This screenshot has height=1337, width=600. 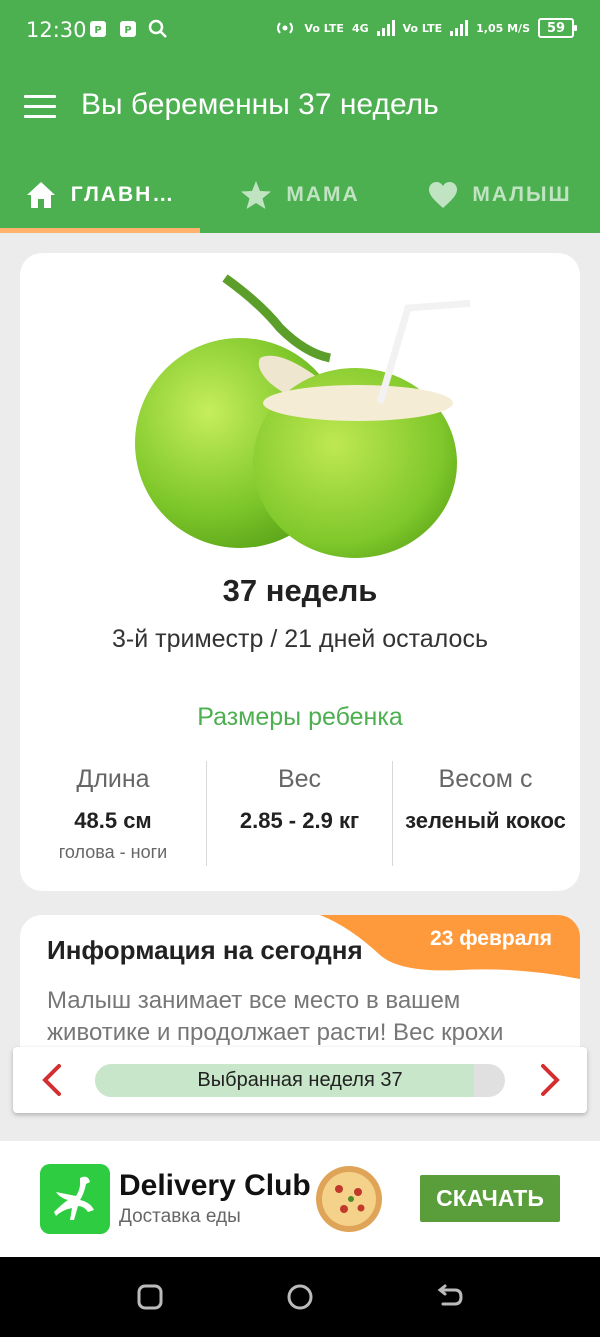 I want to click on stat-weight: Вес 2.85 - 2.9 кг, so click(x=299, y=813).